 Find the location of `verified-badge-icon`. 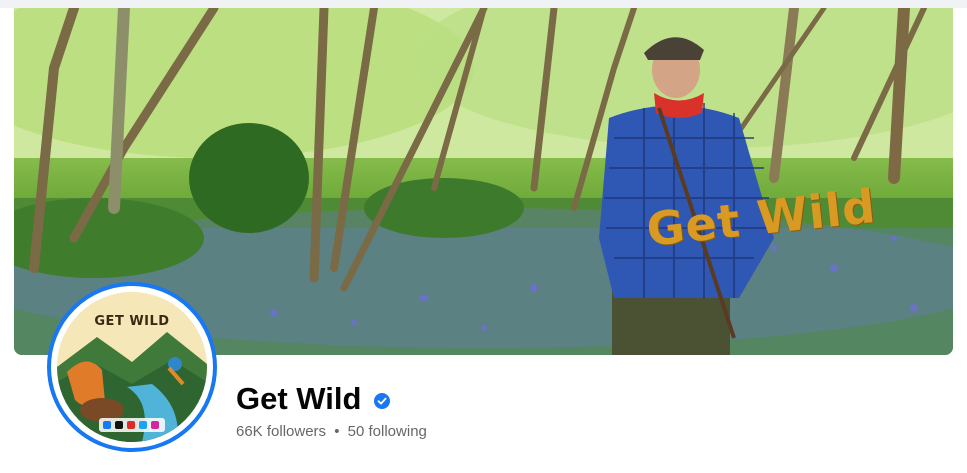

verified-badge-icon is located at coordinates (382, 401).